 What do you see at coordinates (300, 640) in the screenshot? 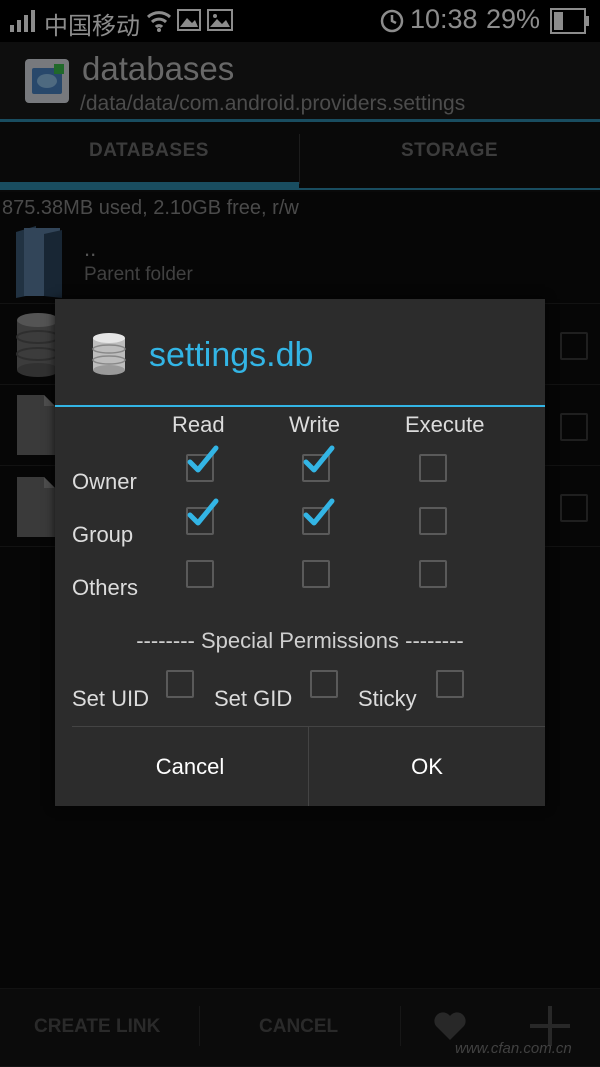
I see `special-permissions-header: -------- Special Permissions --------` at bounding box center [300, 640].